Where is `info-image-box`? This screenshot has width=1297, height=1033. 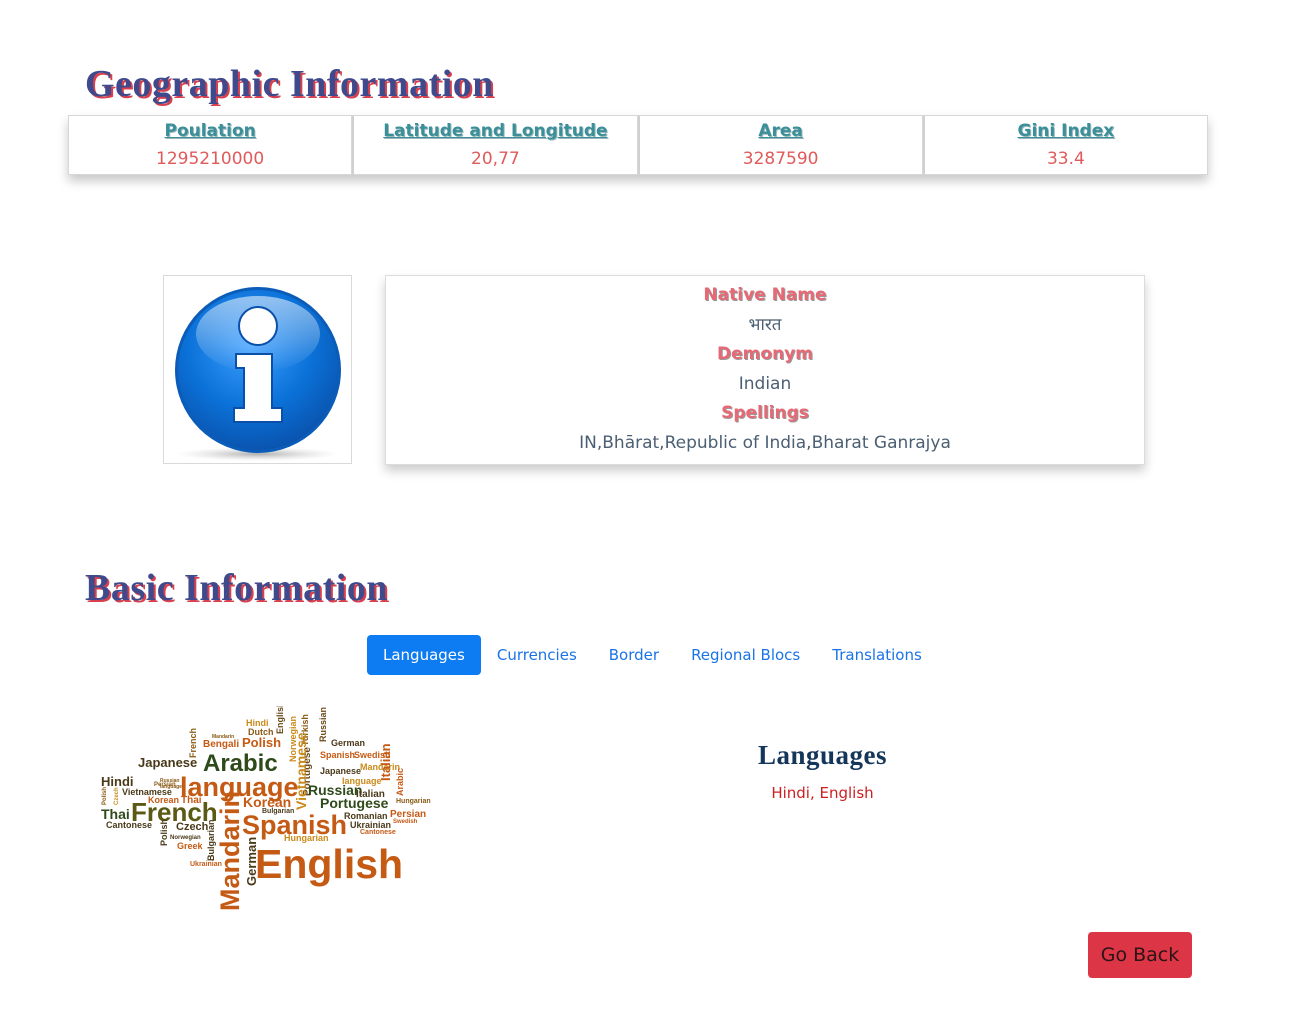
info-image-box is located at coordinates (257, 369).